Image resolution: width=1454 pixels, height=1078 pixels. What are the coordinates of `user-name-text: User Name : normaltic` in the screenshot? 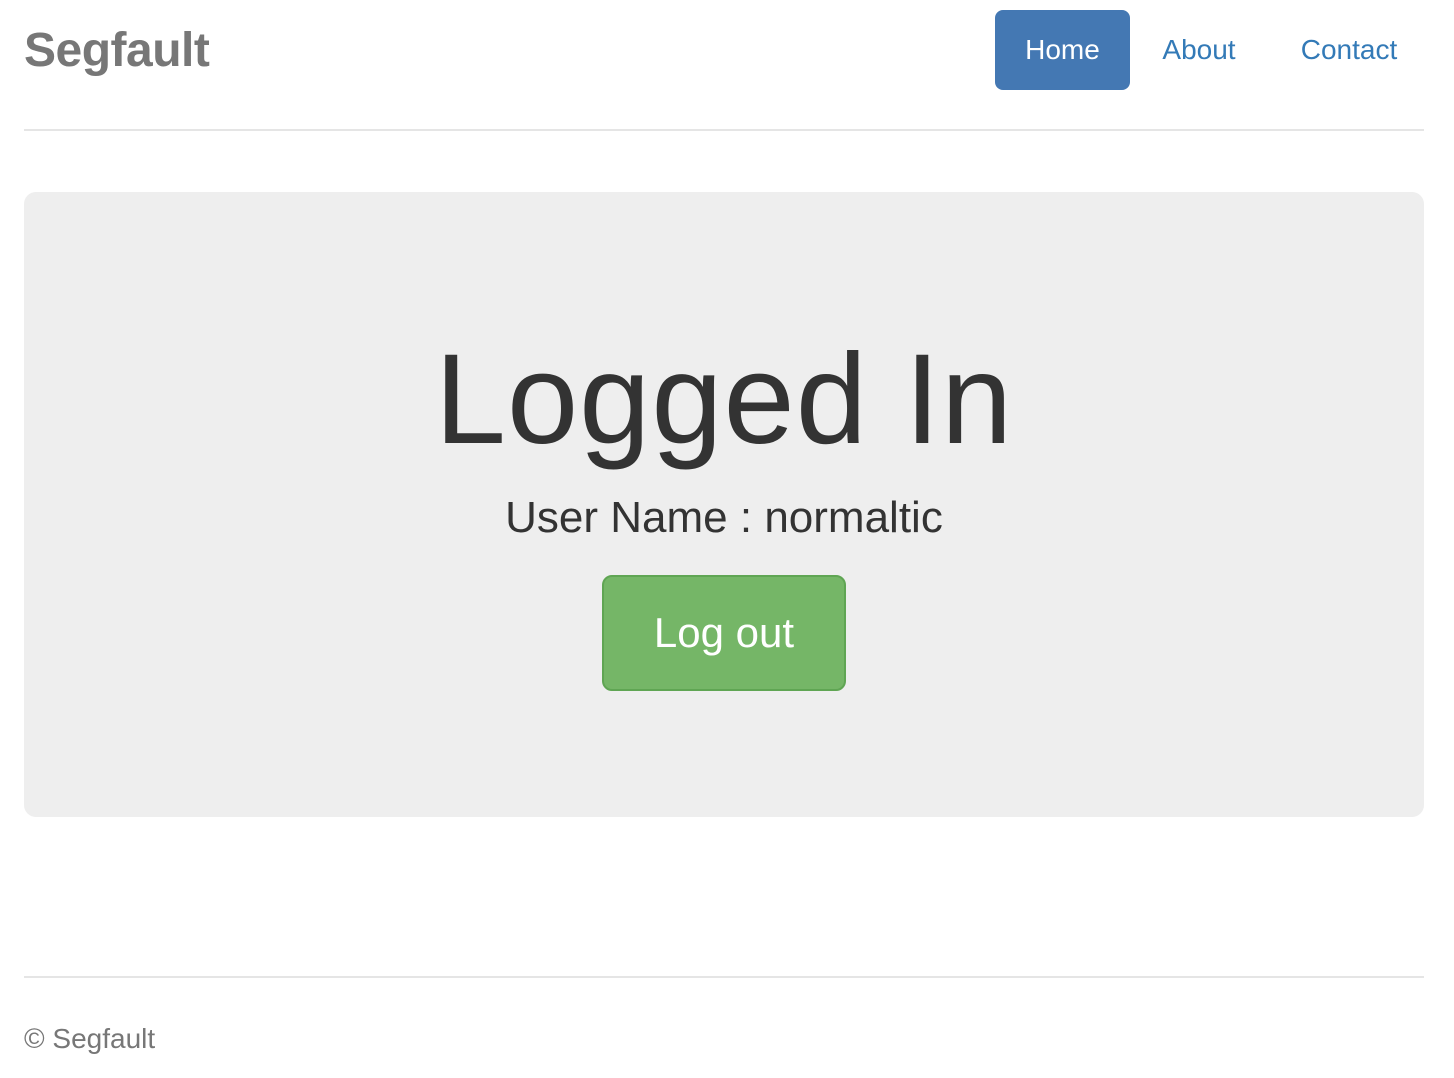 It's located at (724, 517).